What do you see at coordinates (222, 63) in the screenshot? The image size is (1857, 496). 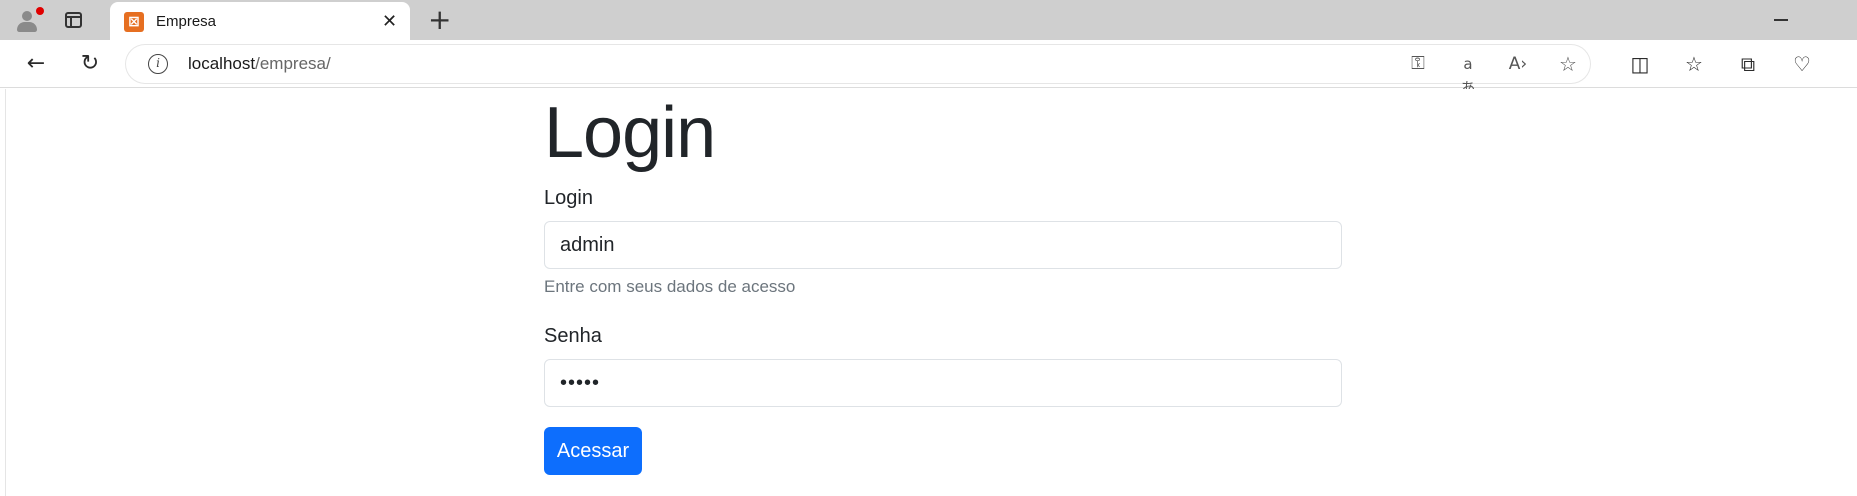 I see `url-host: localhost` at bounding box center [222, 63].